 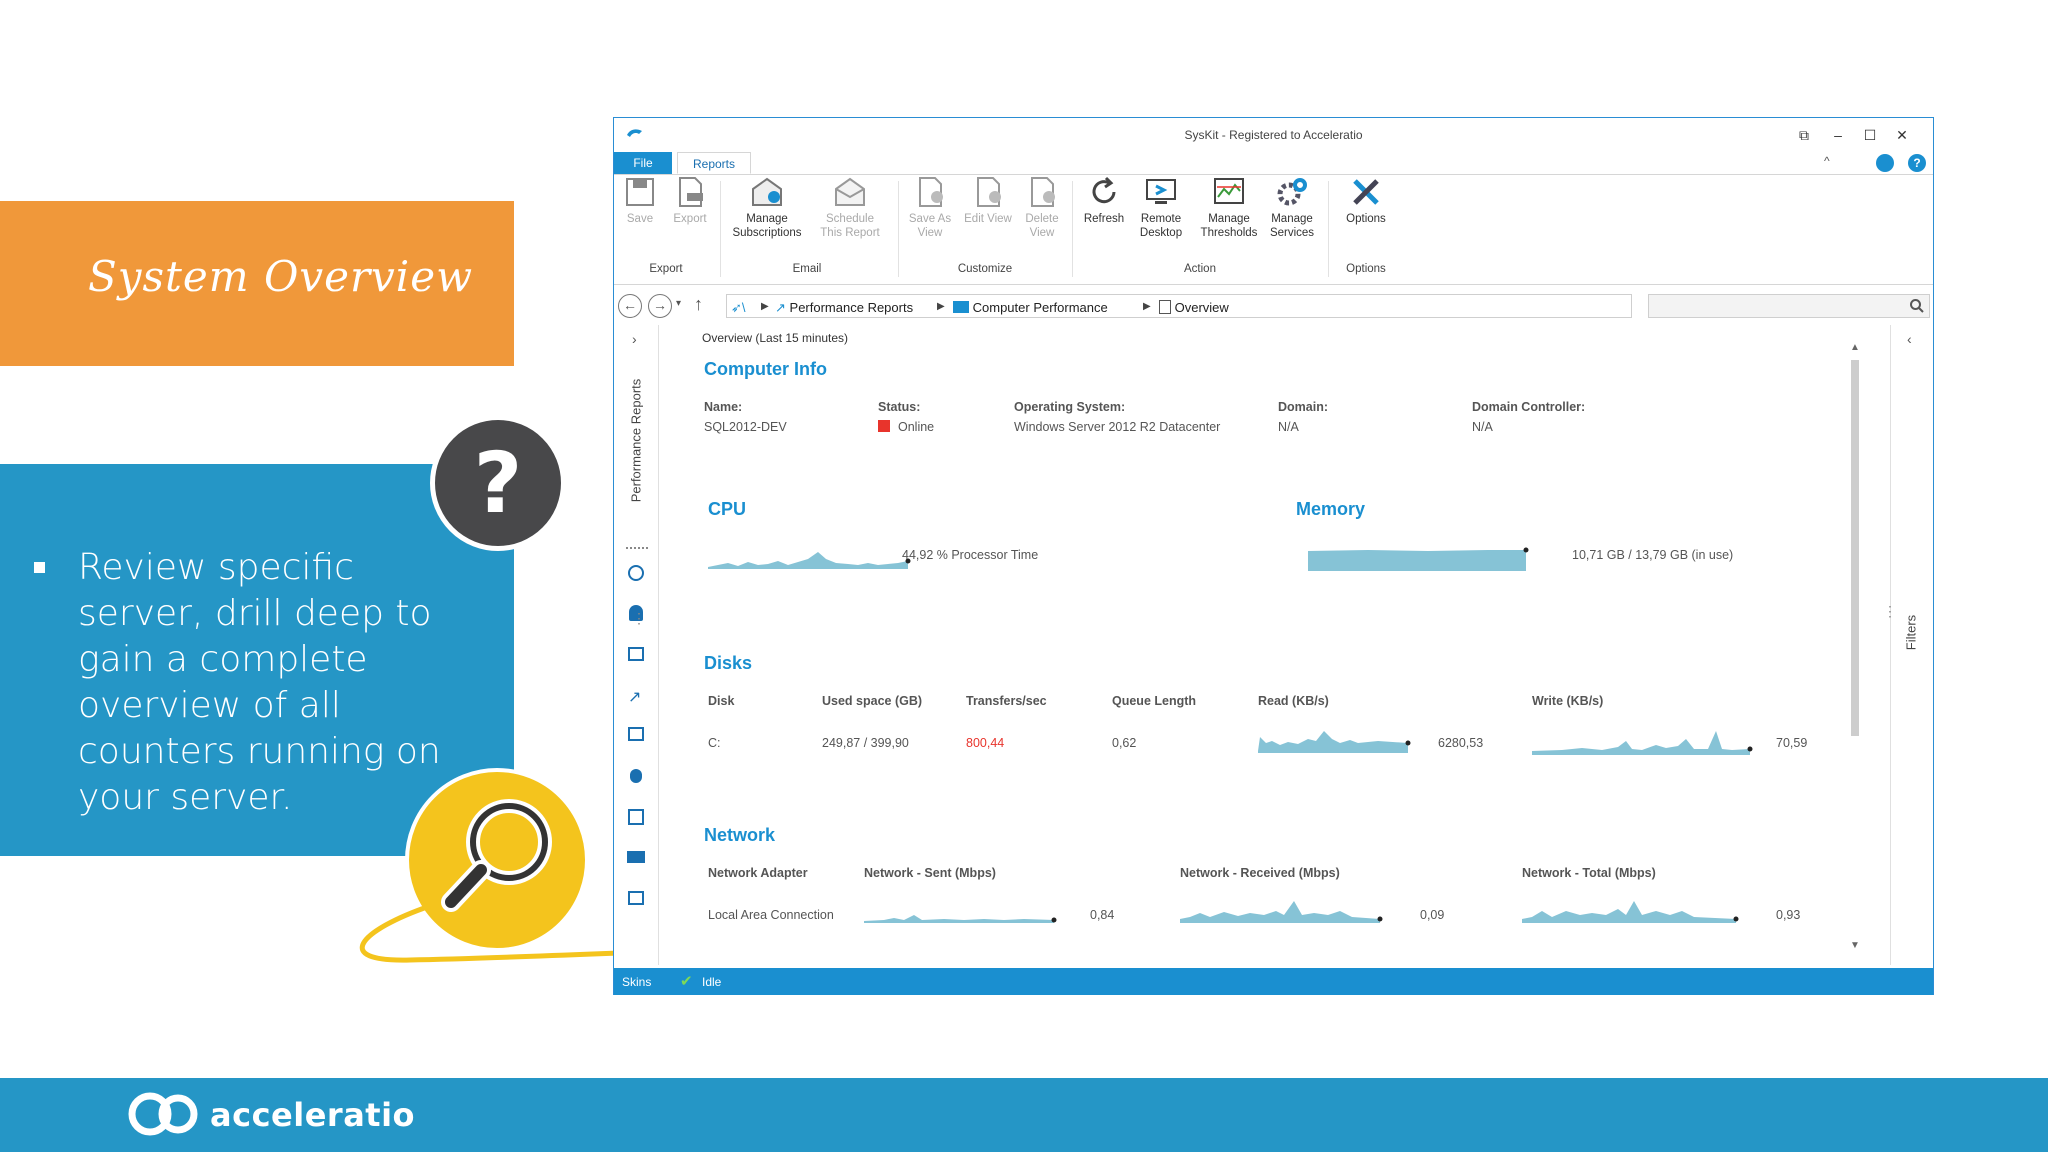 I want to click on save-button: Save, so click(x=640, y=200).